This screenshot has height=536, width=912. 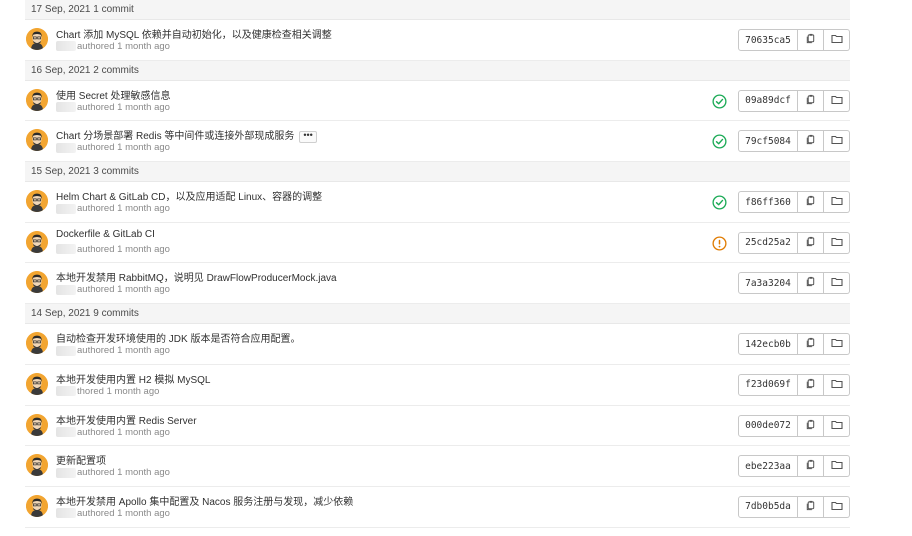 What do you see at coordinates (719, 243) in the screenshot?
I see `exclamation-circle-icon` at bounding box center [719, 243].